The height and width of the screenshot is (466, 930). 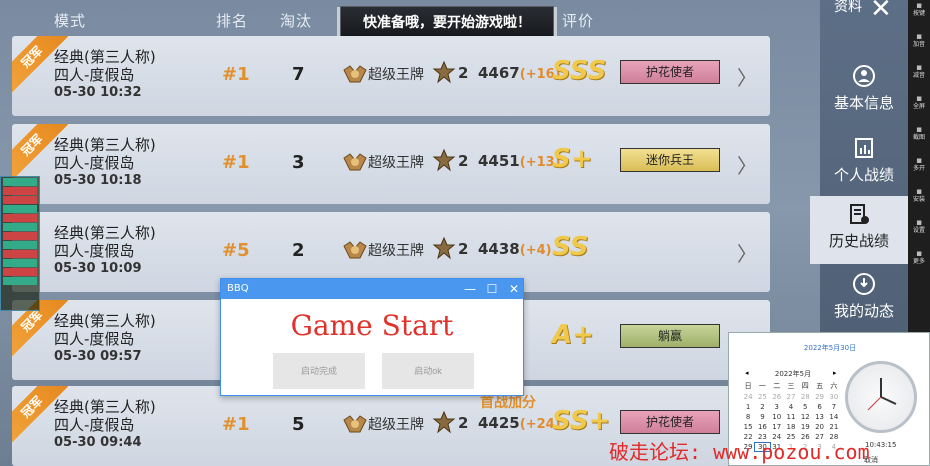 I want to click on calendar-day: 18, so click(x=791, y=427).